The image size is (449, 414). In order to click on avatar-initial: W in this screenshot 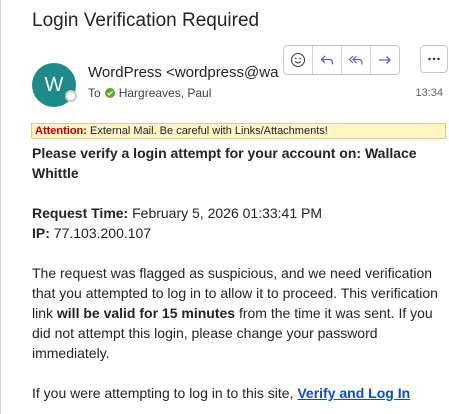, I will do `click(54, 84)`.